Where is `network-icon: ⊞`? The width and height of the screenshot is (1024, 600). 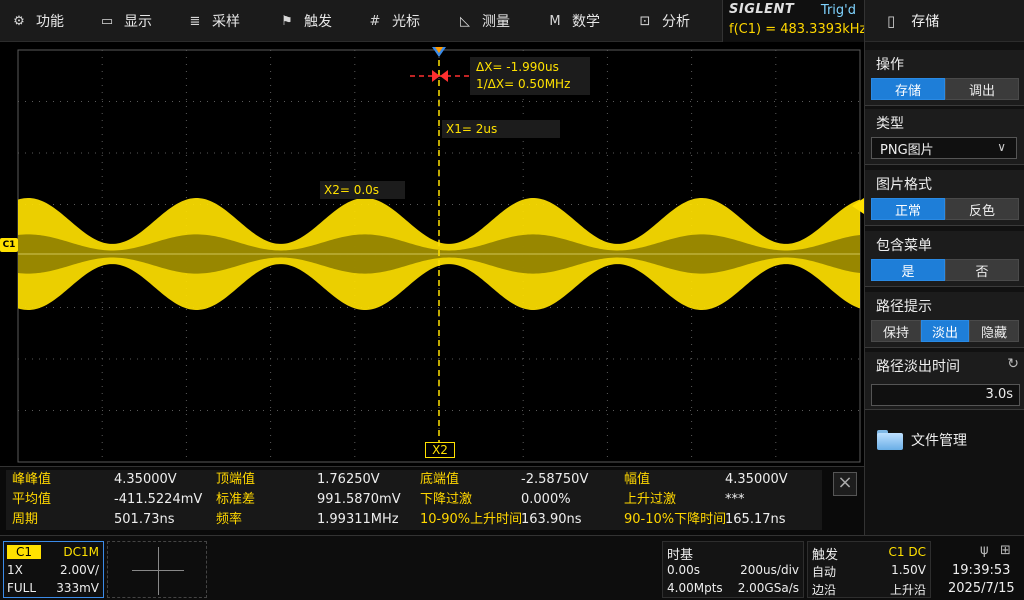 network-icon: ⊞ is located at coordinates (1005, 550).